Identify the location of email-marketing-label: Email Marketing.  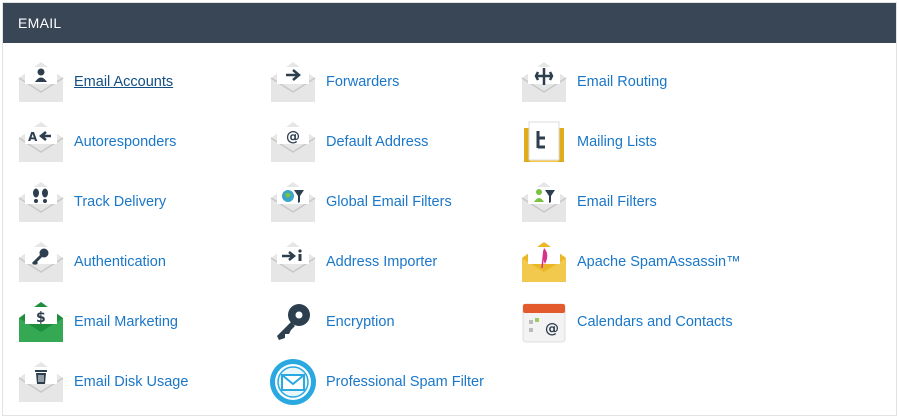
(126, 322).